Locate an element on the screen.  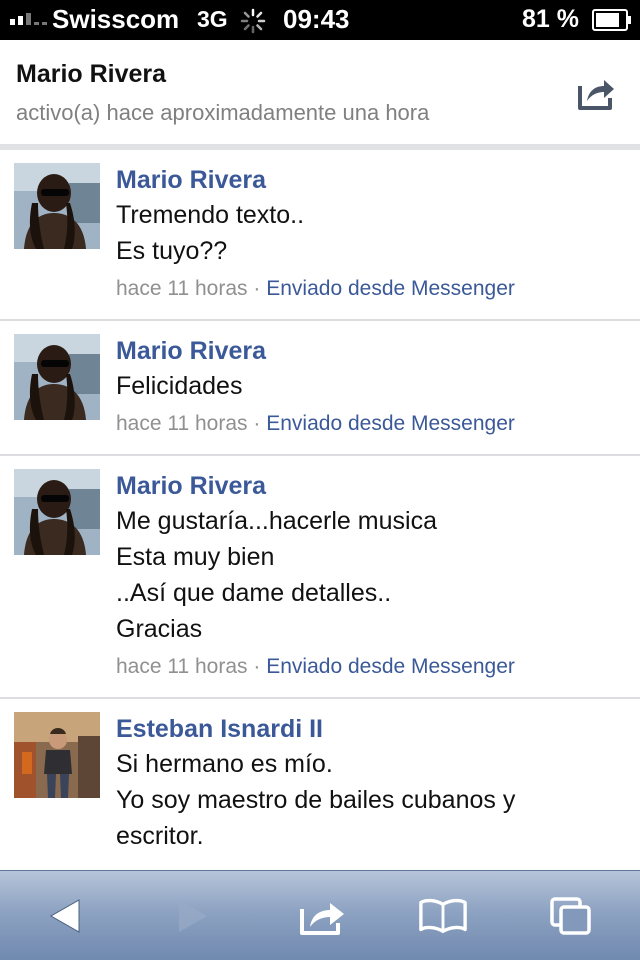
message-text-line: Me gustaría...hacerle musica is located at coordinates (276, 521).